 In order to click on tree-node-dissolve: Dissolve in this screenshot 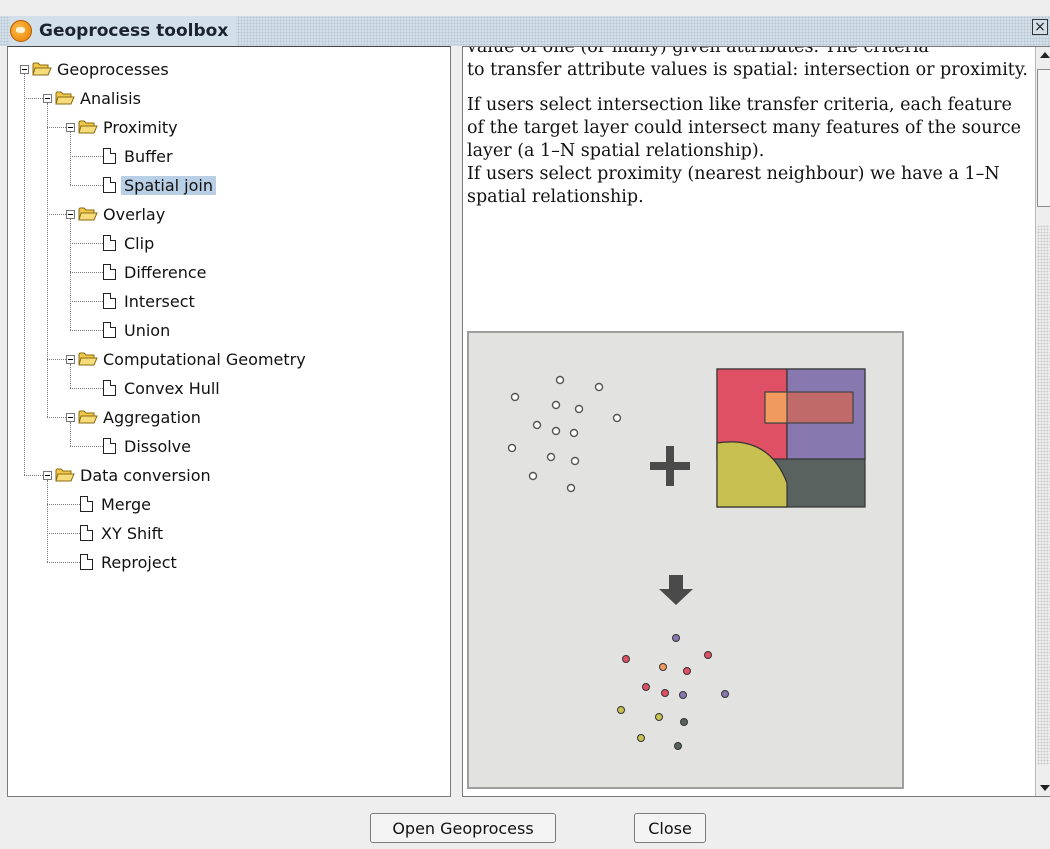, I will do `click(147, 446)`.